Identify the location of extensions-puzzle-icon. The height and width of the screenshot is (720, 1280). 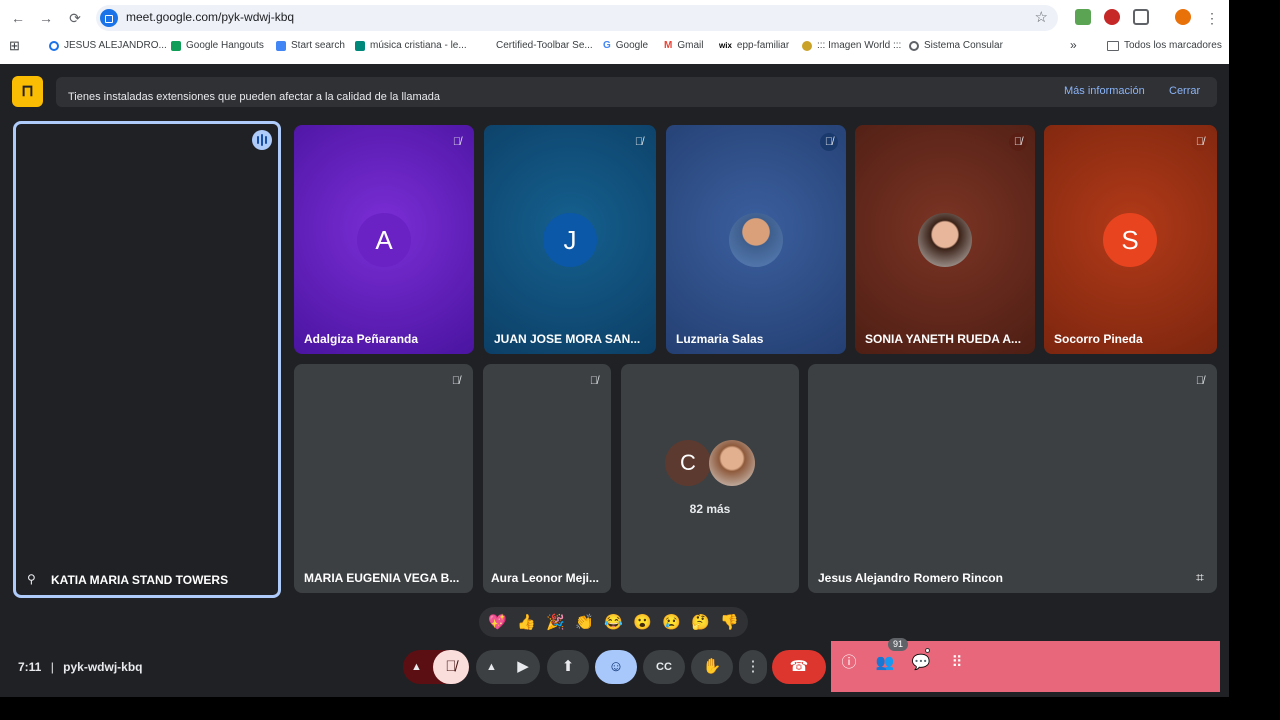
(1141, 17).